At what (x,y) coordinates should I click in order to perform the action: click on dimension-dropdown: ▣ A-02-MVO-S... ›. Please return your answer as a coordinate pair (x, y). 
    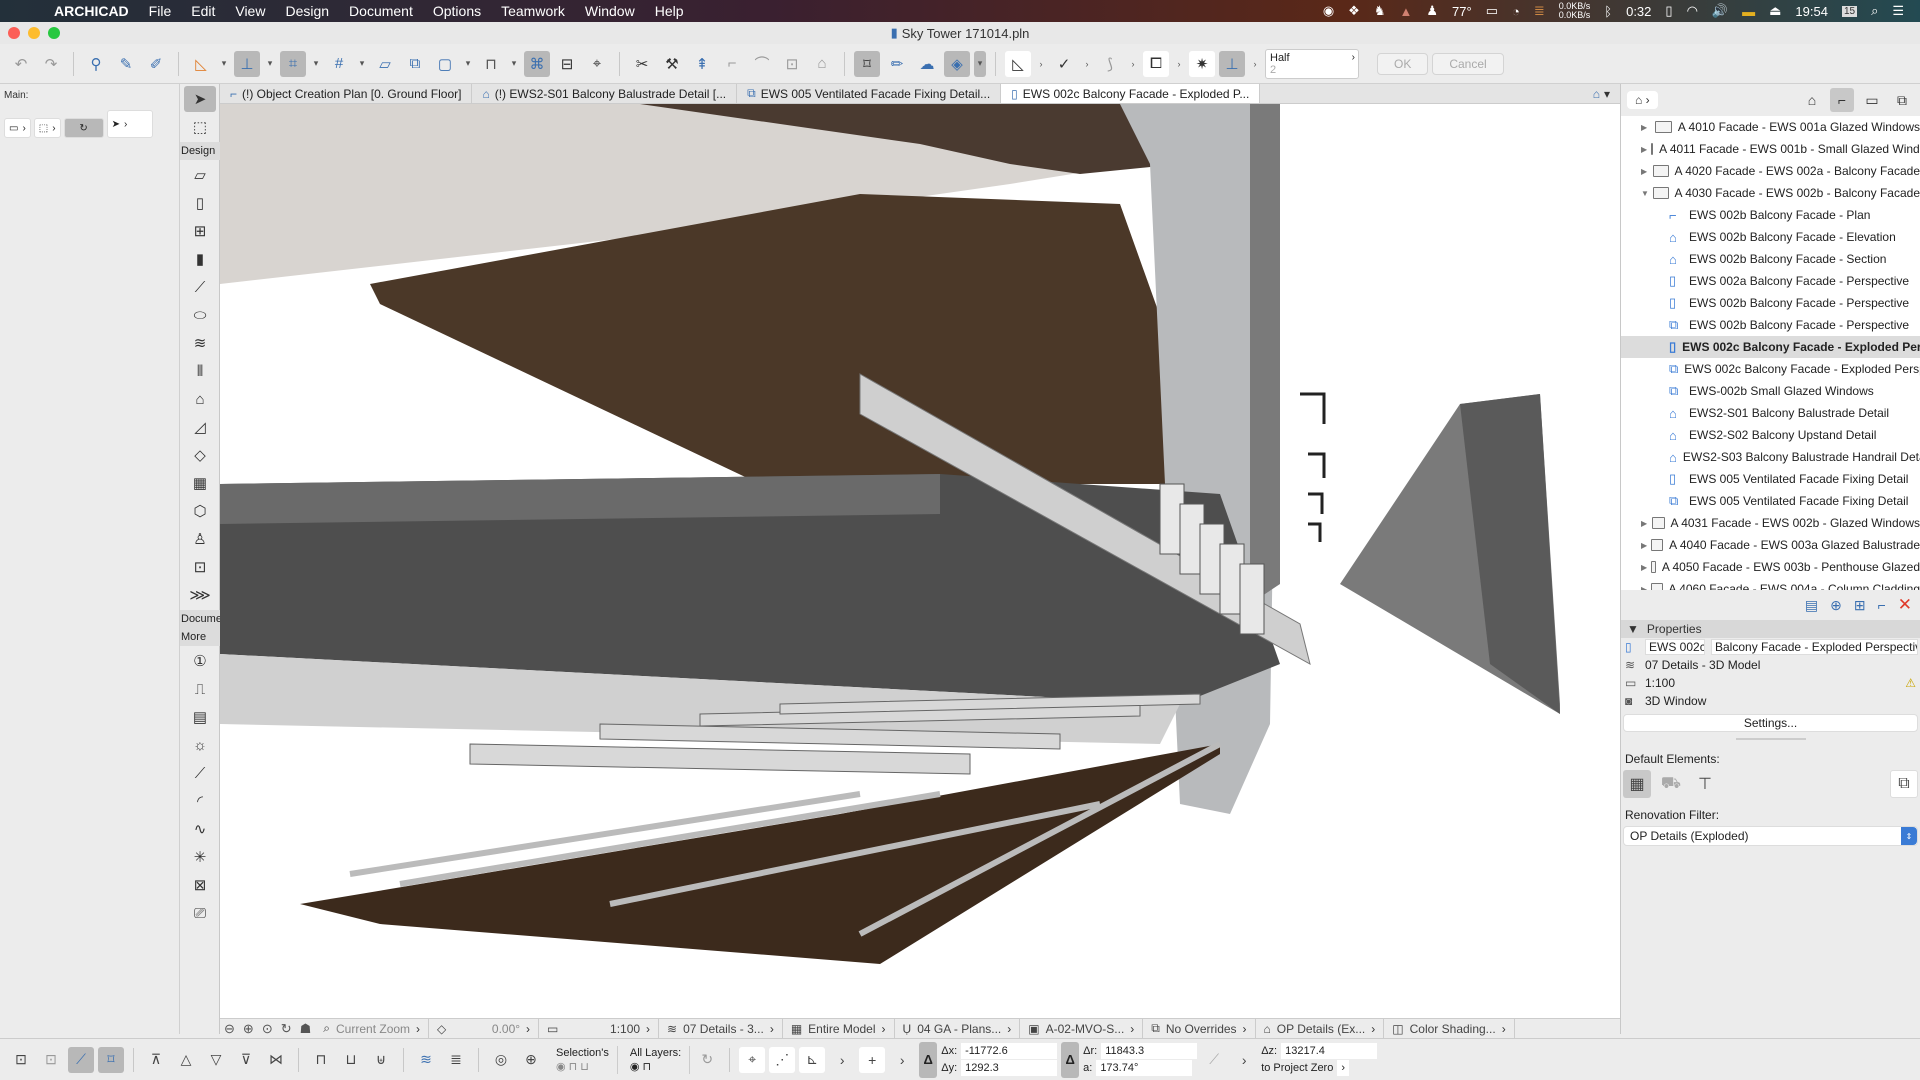
    Looking at the image, I should click on (1082, 1028).